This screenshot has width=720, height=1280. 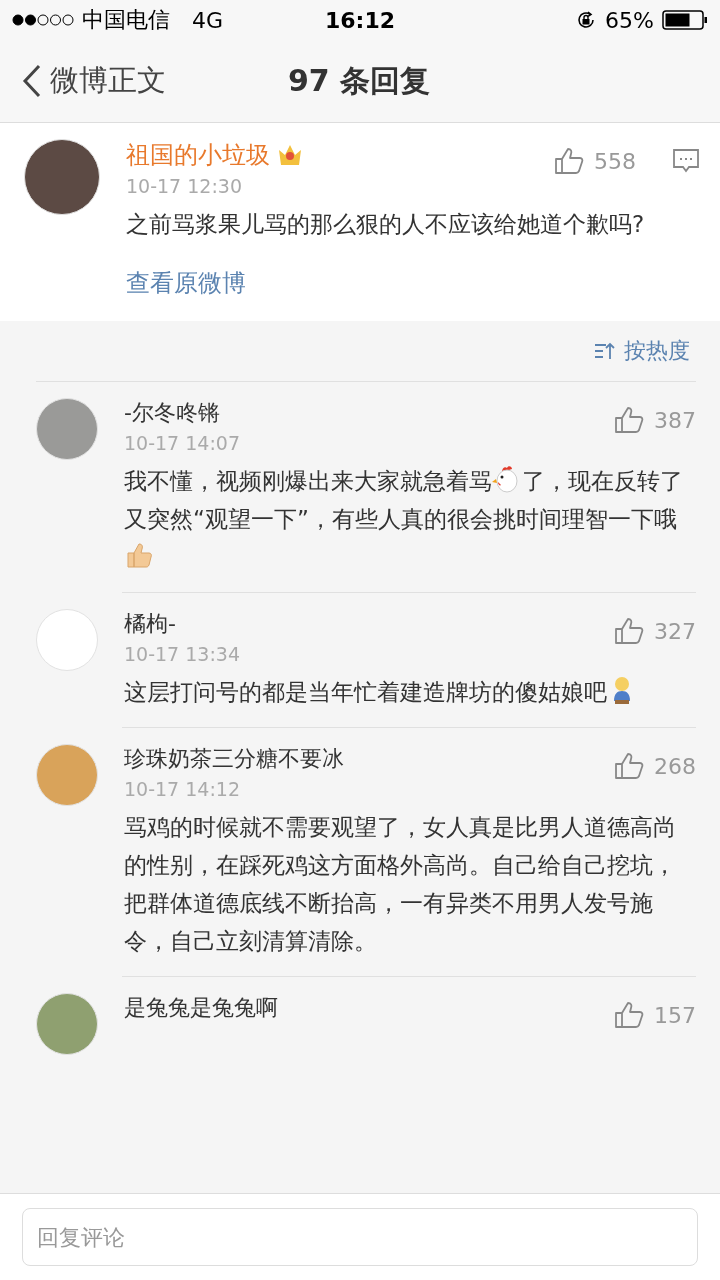 What do you see at coordinates (410, 692) in the screenshot?
I see `comment-text: 这层打问号的都是当年忙着建造牌坊的傻姑娘吧` at bounding box center [410, 692].